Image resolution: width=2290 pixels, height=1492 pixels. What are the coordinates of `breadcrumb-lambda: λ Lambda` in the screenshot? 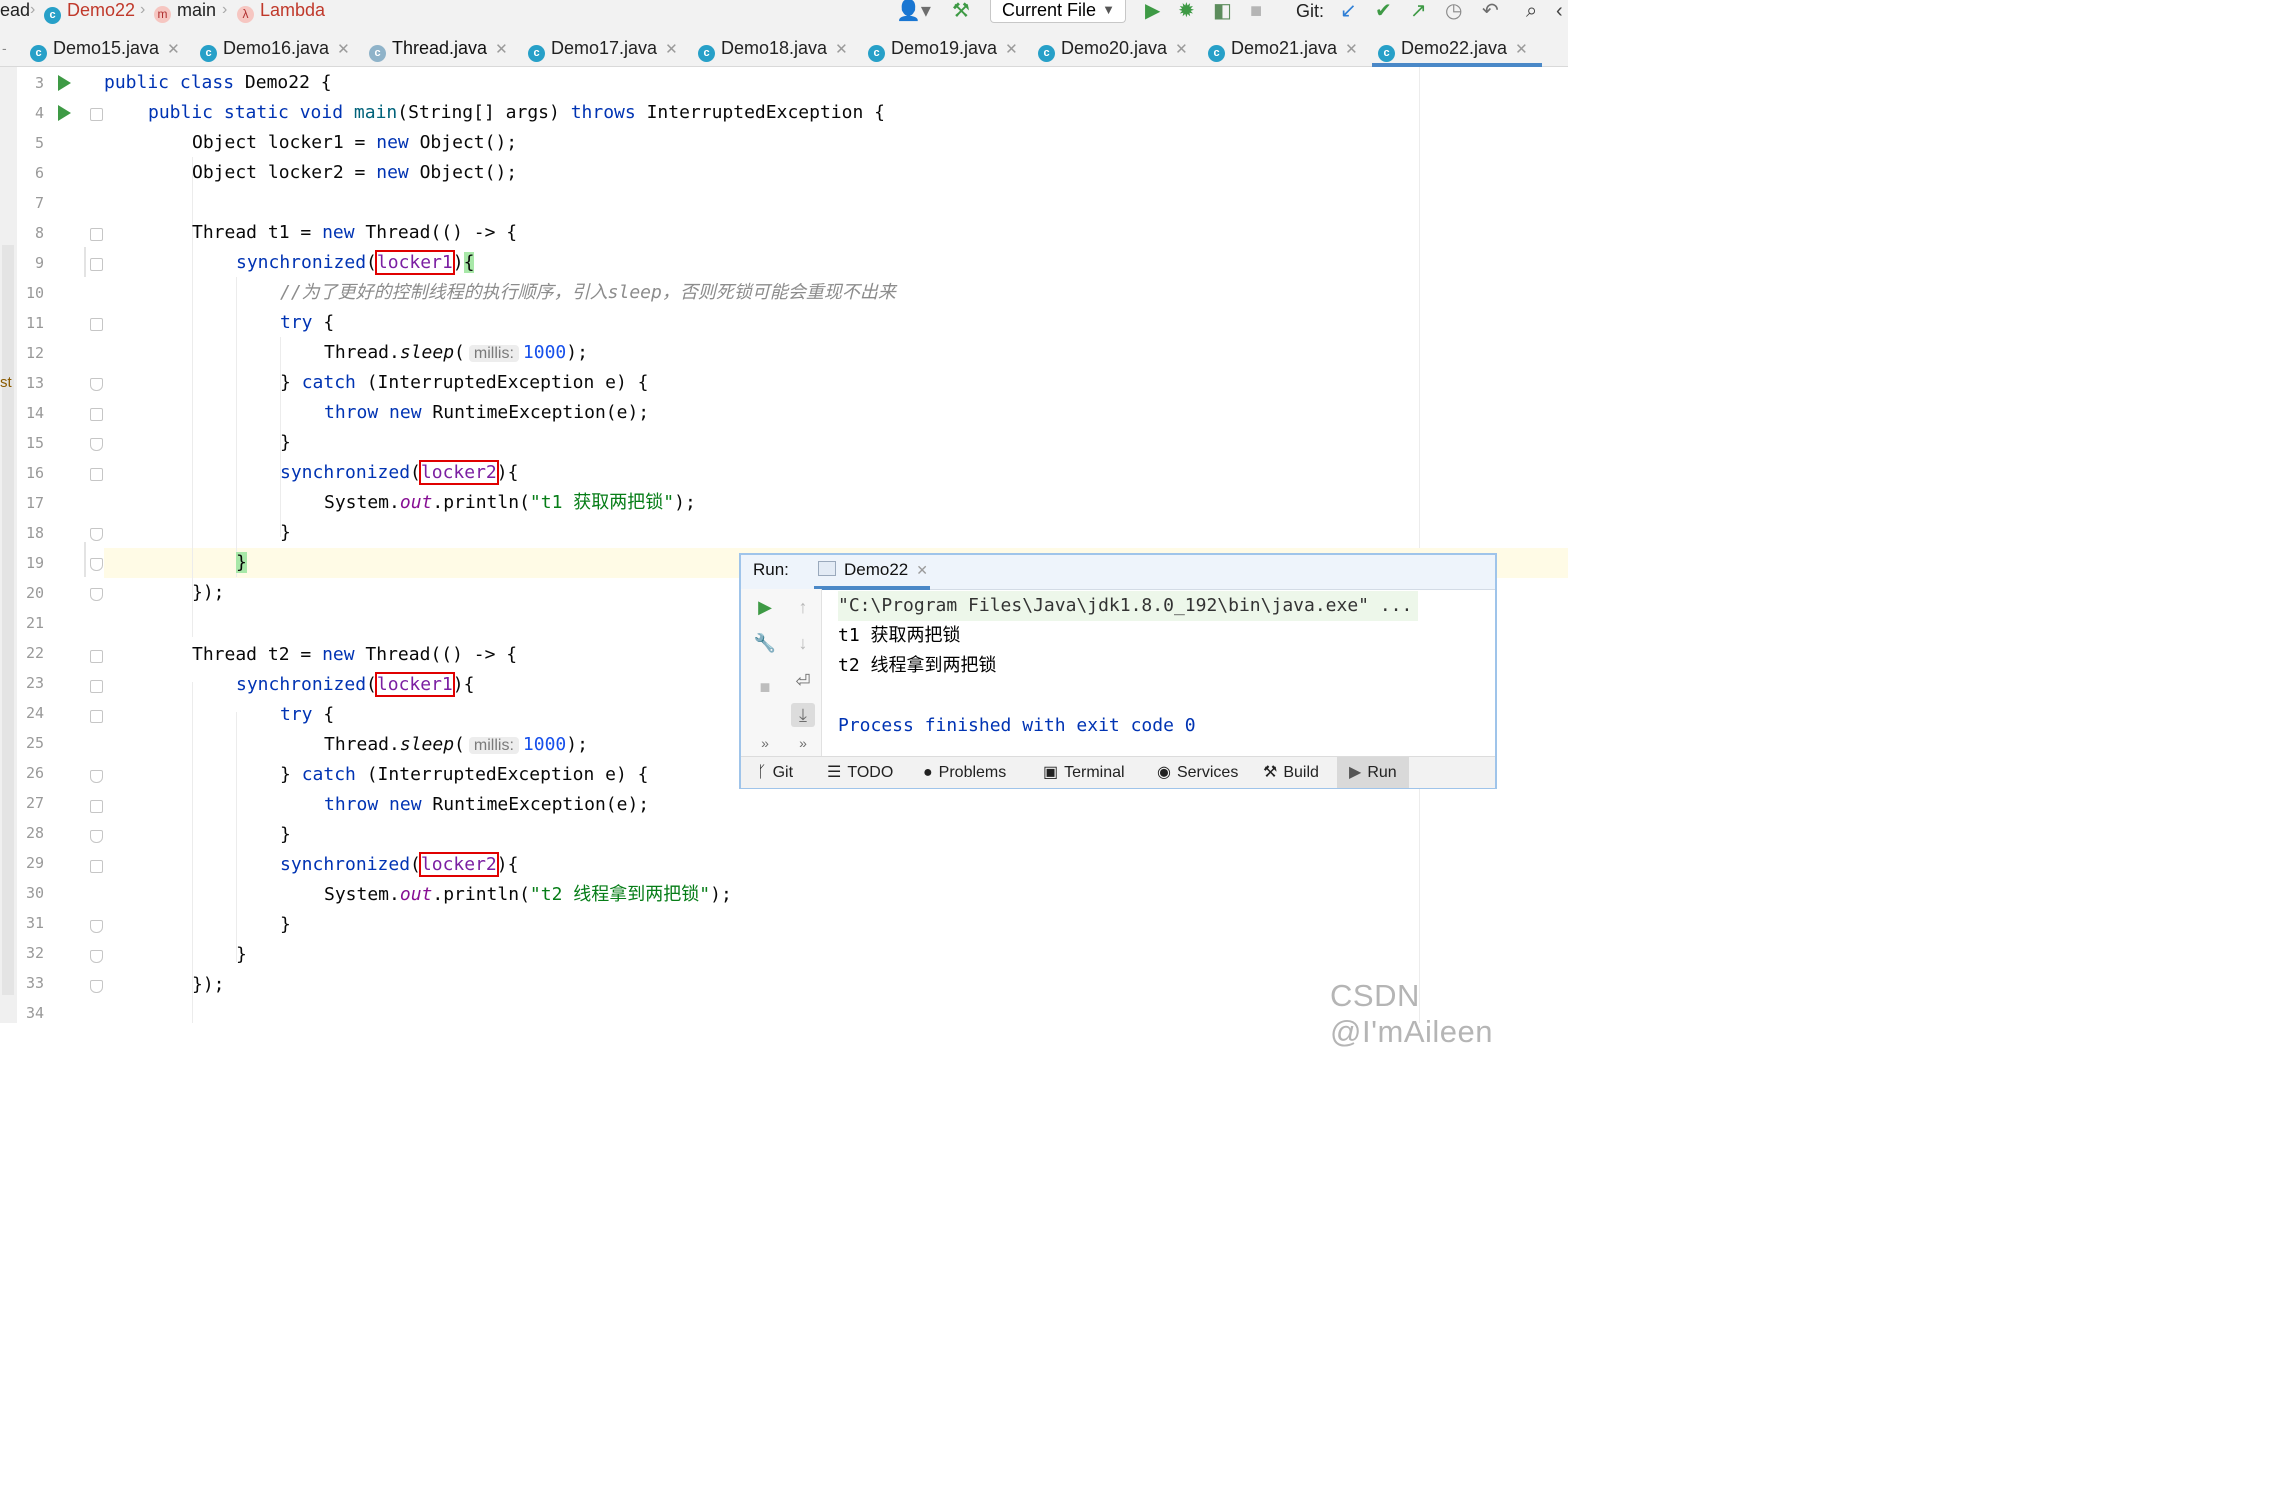 It's located at (281, 11).